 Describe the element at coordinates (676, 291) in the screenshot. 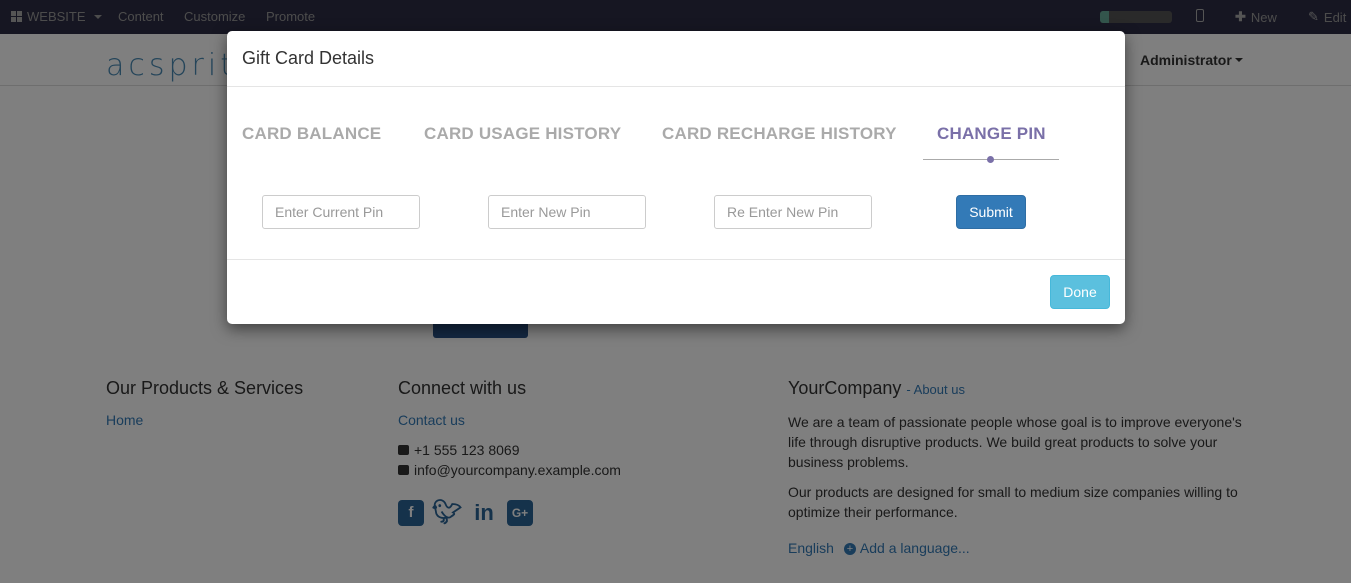

I see `modal-footer: Done` at that location.